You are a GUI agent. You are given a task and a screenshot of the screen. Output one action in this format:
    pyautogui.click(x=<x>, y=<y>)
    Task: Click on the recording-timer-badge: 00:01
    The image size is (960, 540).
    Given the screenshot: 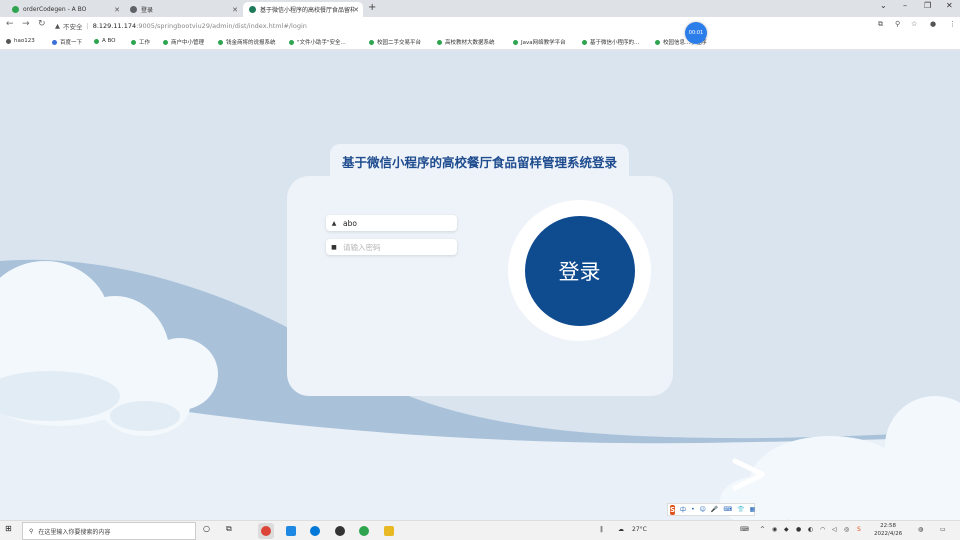 What is the action you would take?
    pyautogui.click(x=696, y=33)
    